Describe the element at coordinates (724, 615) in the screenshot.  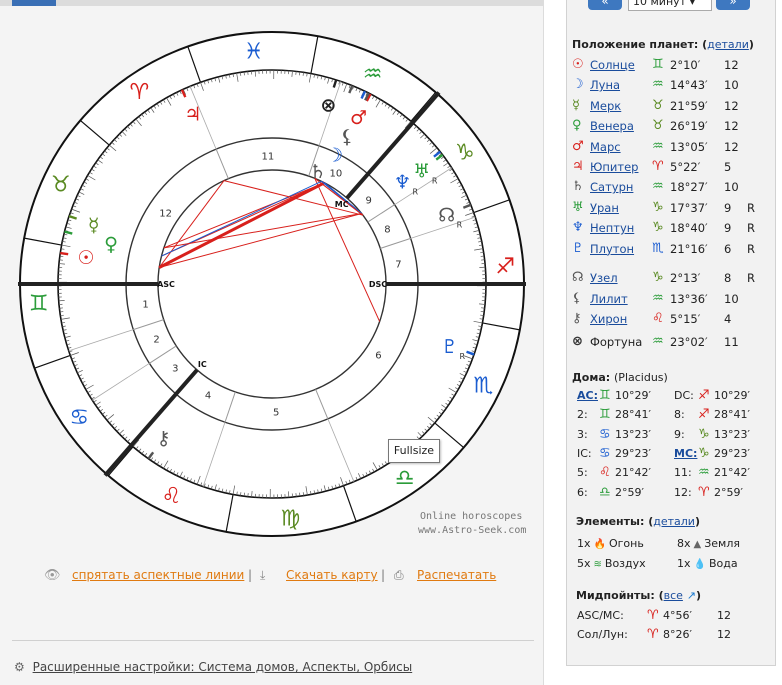
I see `midpoint-house: 12` at that location.